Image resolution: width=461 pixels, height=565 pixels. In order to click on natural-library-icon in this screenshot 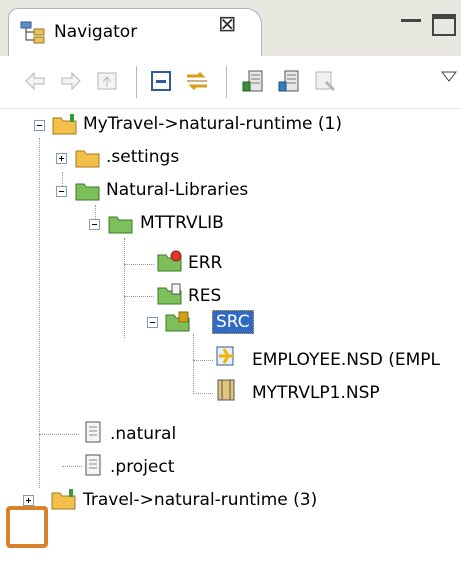, I will do `click(289, 81)`.